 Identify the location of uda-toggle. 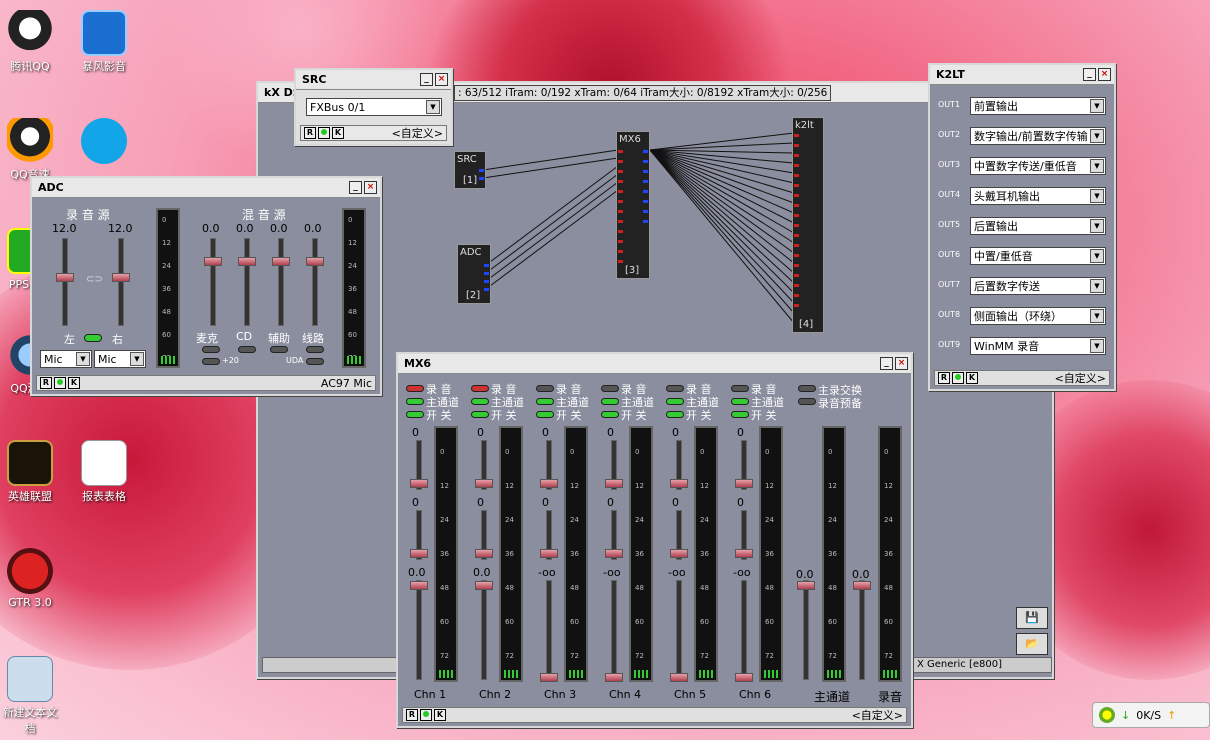
(315, 361).